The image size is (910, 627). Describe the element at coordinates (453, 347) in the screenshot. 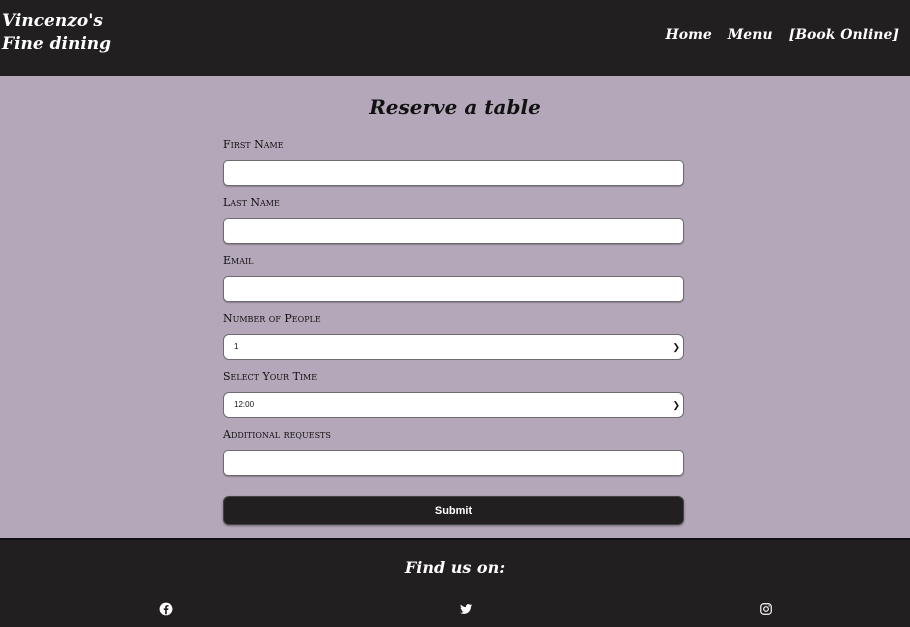

I see `people-select: 1 ❯` at that location.